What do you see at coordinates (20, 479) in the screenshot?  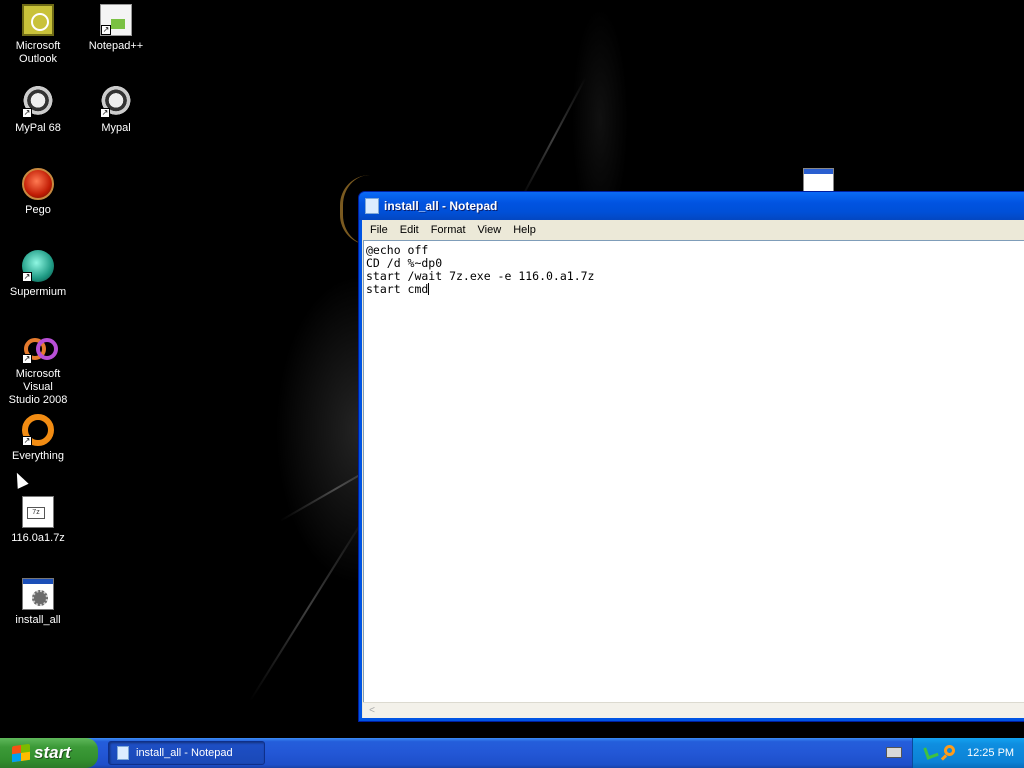 I see `mouse-cursor-icon` at bounding box center [20, 479].